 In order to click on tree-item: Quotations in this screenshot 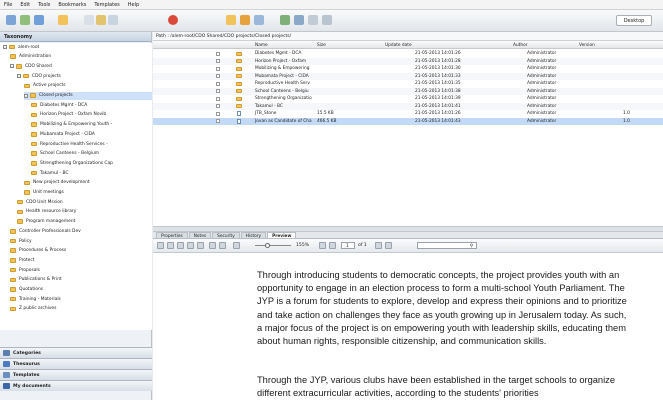, I will do `click(81, 290)`.